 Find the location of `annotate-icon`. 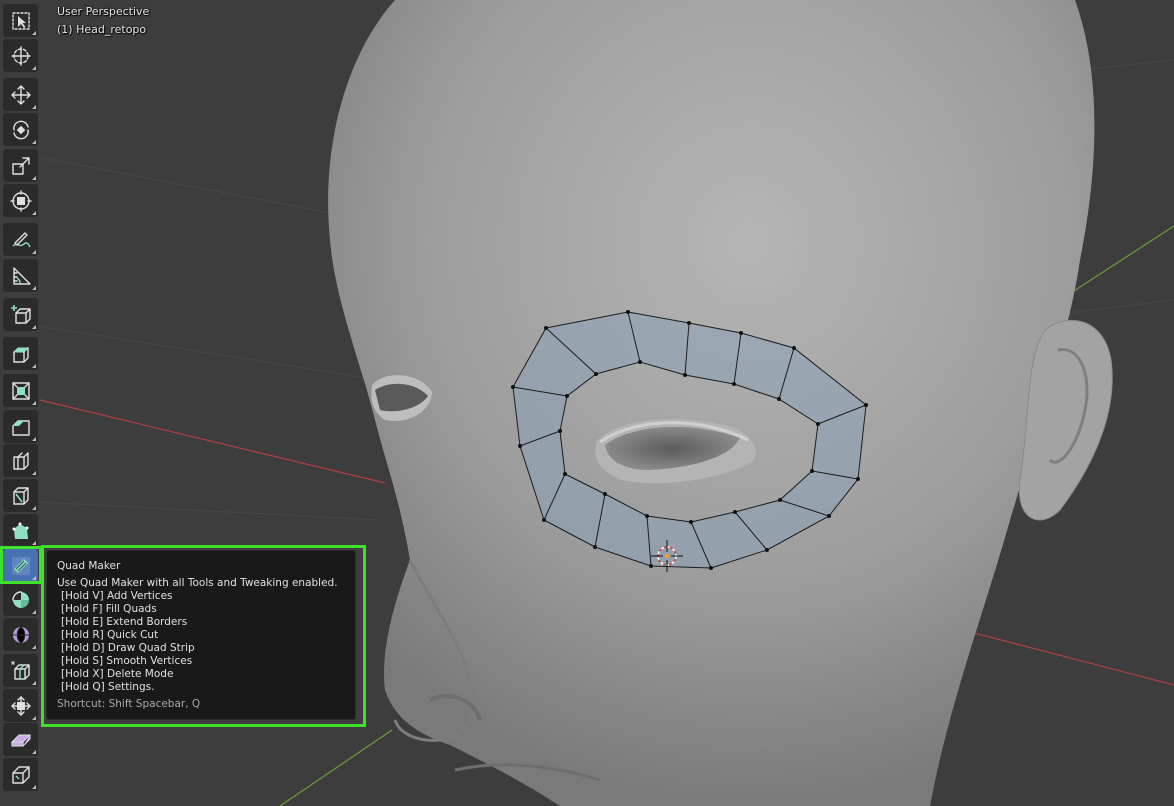

annotate-icon is located at coordinates (21, 239).